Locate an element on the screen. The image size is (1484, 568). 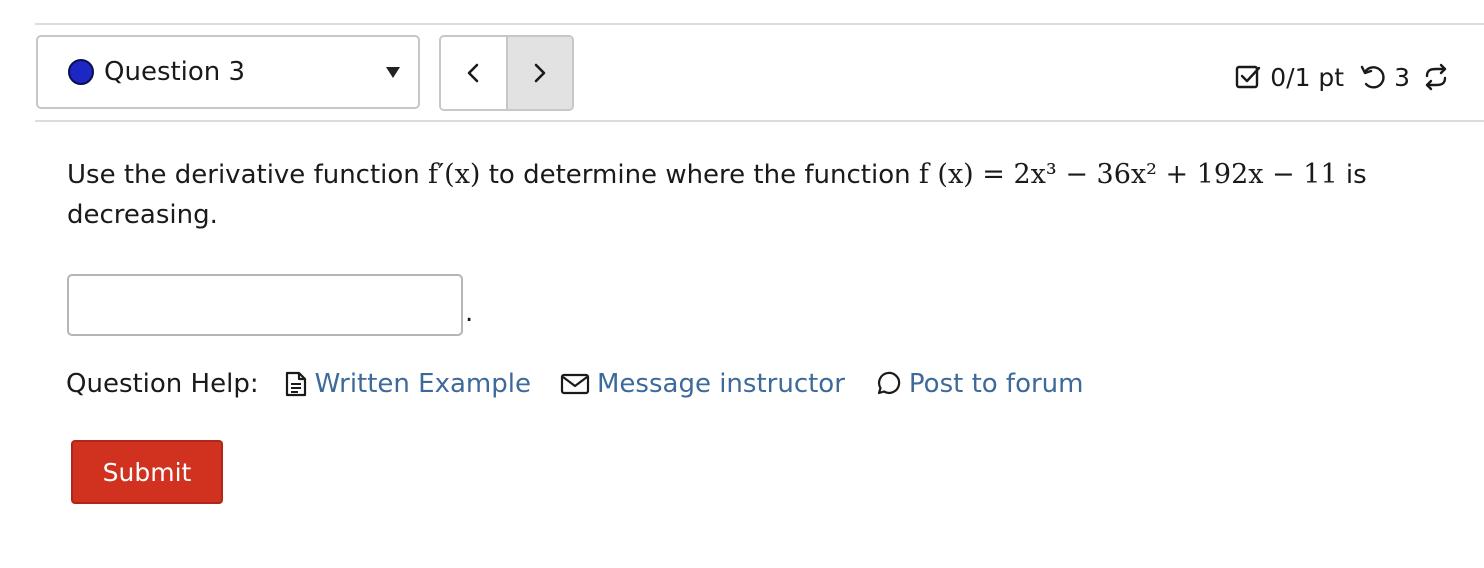
chat-bubble-icon is located at coordinates (888, 384).